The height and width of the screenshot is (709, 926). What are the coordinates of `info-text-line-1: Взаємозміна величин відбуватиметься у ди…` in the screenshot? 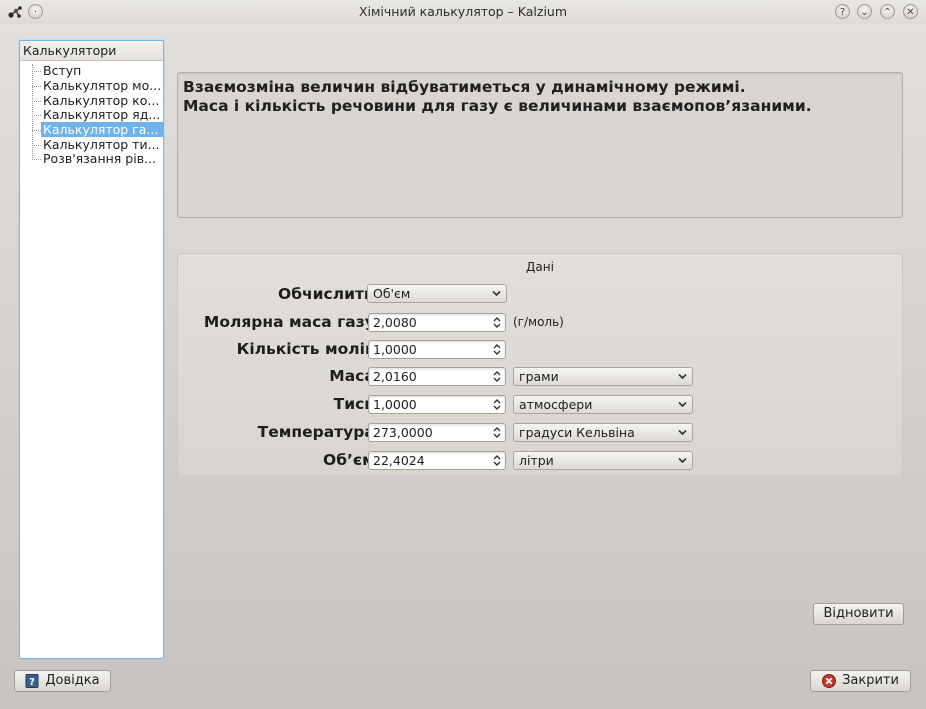 It's located at (464, 87).